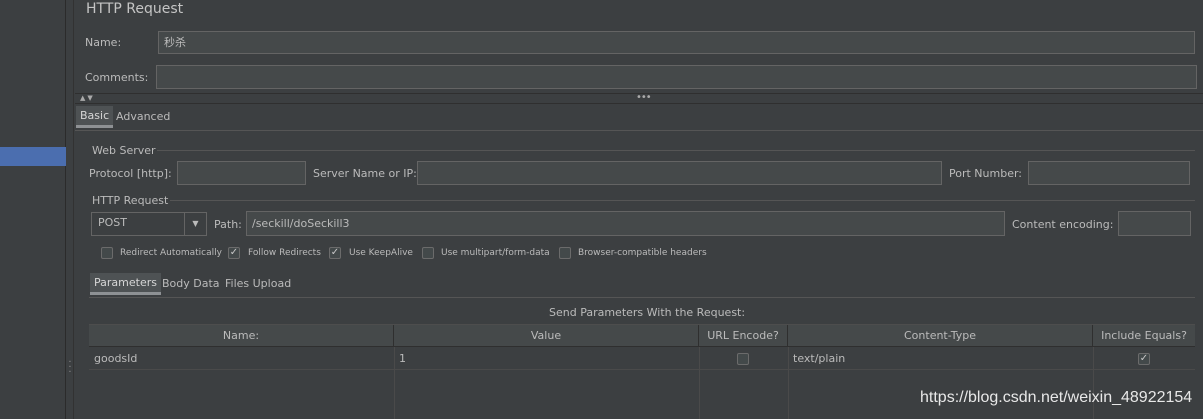 This screenshot has width=1203, height=419. What do you see at coordinates (335, 253) in the screenshot?
I see `use-keepalive-checkbox: ✓` at bounding box center [335, 253].